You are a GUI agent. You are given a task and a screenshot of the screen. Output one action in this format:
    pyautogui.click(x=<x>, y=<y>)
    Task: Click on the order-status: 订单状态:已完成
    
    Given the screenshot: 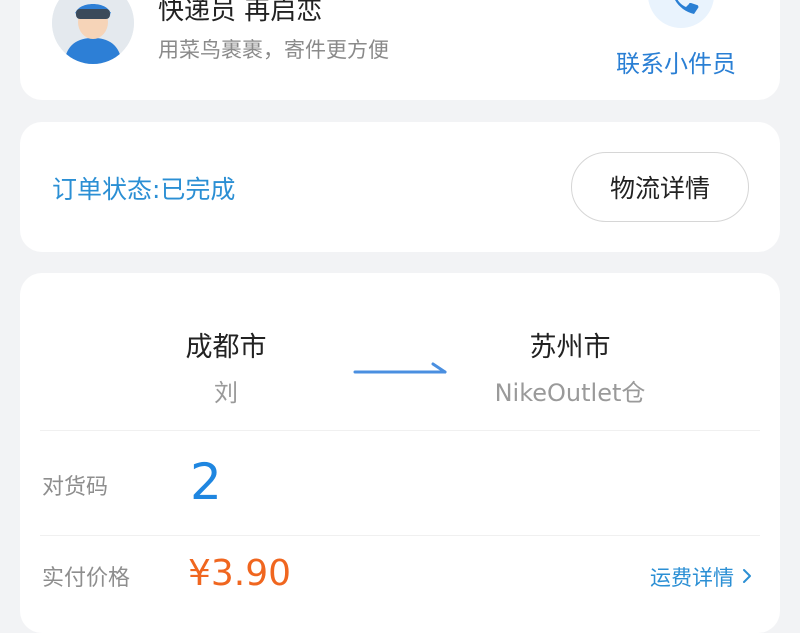 What is the action you would take?
    pyautogui.click(x=144, y=189)
    